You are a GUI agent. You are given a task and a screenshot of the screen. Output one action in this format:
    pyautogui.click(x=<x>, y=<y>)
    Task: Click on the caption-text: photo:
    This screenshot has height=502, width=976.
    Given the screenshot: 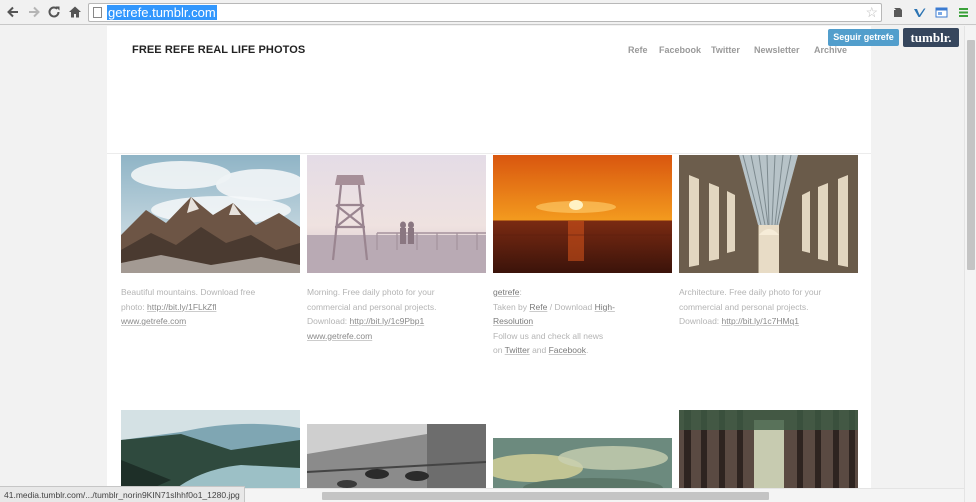 What is the action you would take?
    pyautogui.click(x=134, y=306)
    